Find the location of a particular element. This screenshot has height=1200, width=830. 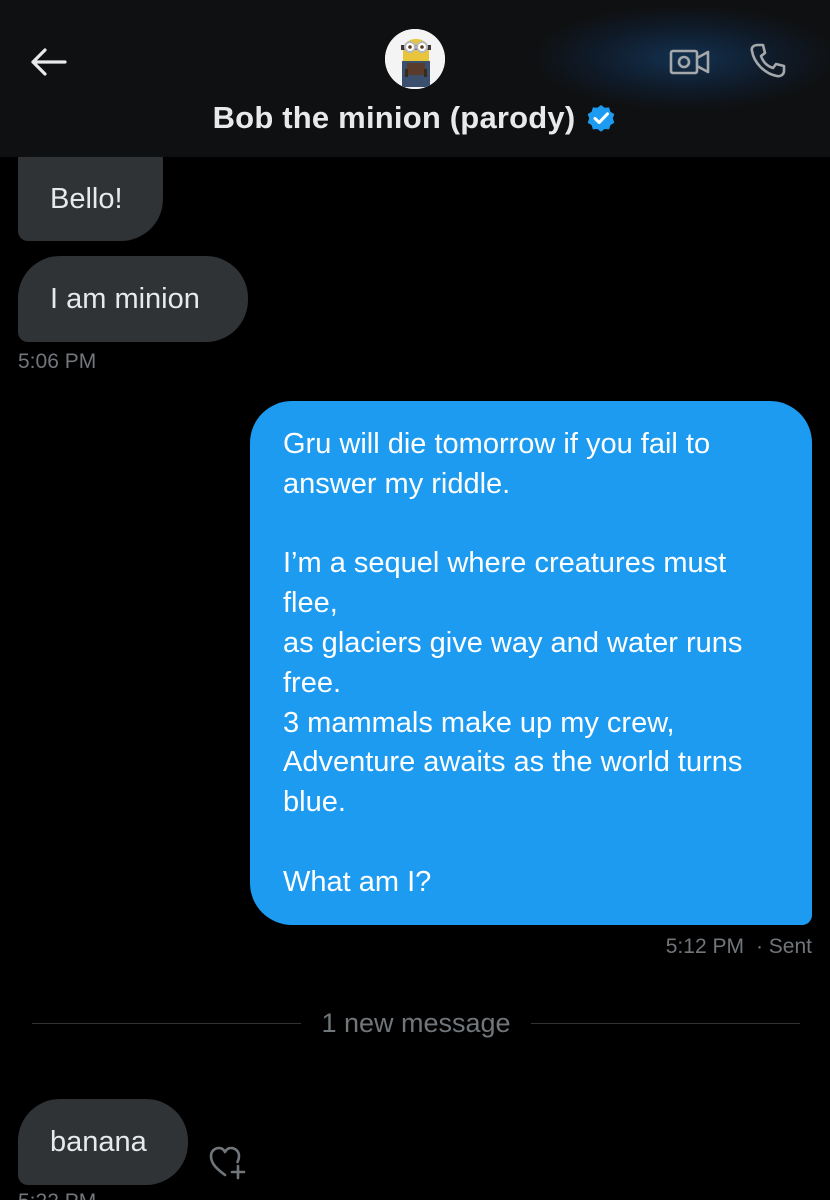

phone-icon is located at coordinates (768, 60).